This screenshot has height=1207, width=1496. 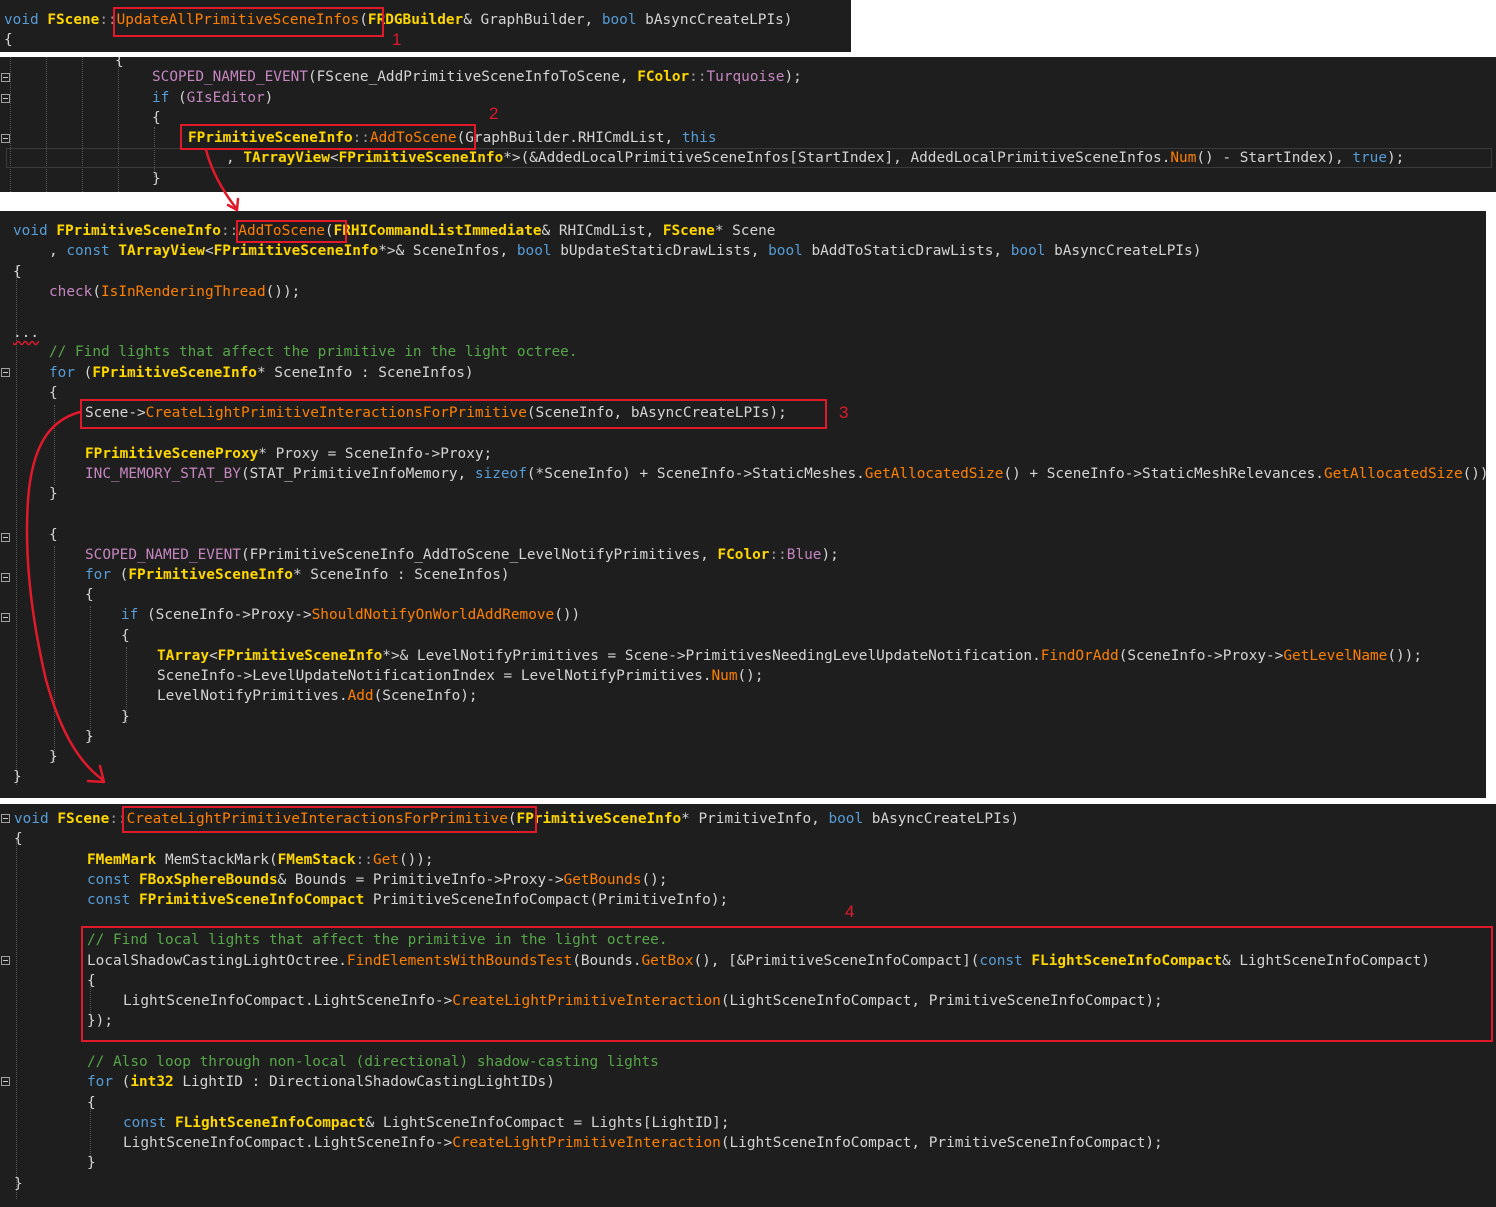 What do you see at coordinates (132, 466) in the screenshot?
I see `annotation-arrows` at bounding box center [132, 466].